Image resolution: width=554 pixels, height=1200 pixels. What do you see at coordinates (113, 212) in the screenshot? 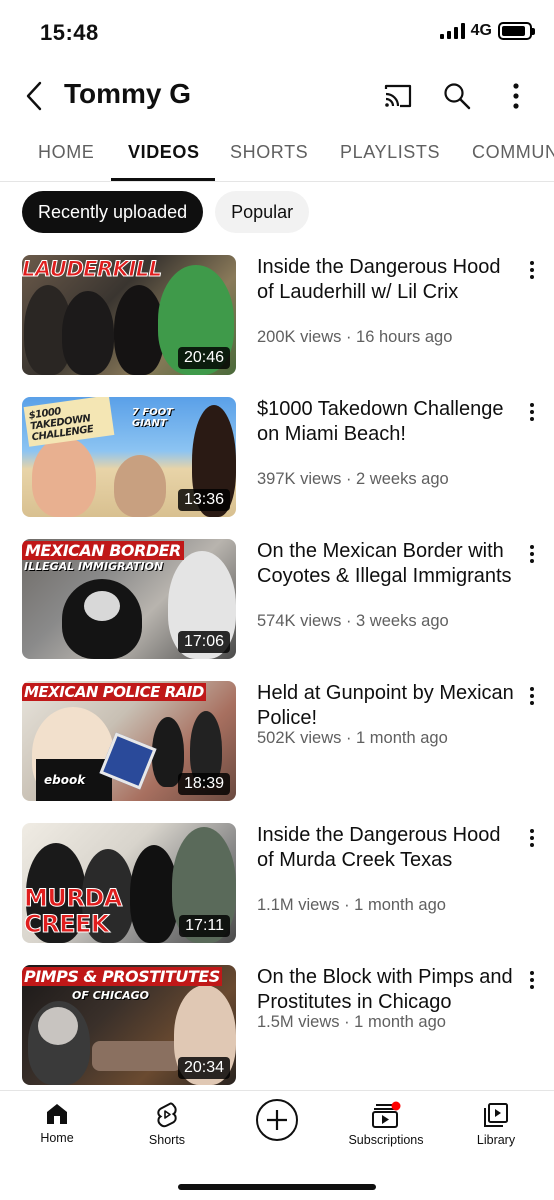
I see `chip-recently-uploaded: Recently uploaded` at bounding box center [113, 212].